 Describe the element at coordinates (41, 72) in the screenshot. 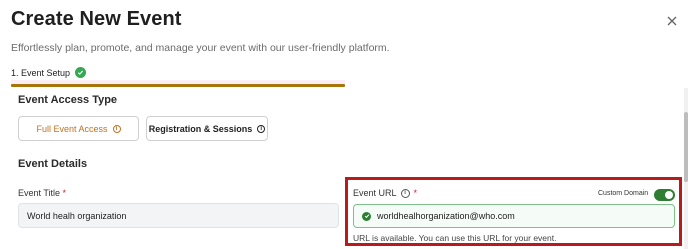

I see `step-label: 1. Event Setup` at that location.